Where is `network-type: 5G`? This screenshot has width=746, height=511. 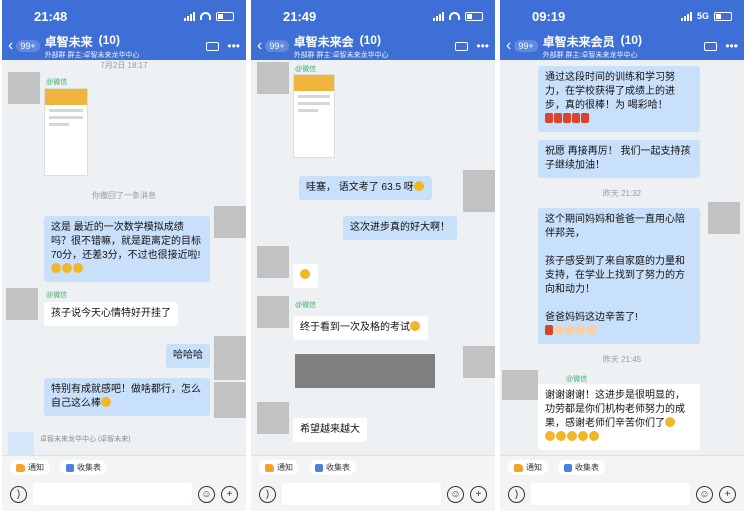 network-type: 5G is located at coordinates (702, 16).